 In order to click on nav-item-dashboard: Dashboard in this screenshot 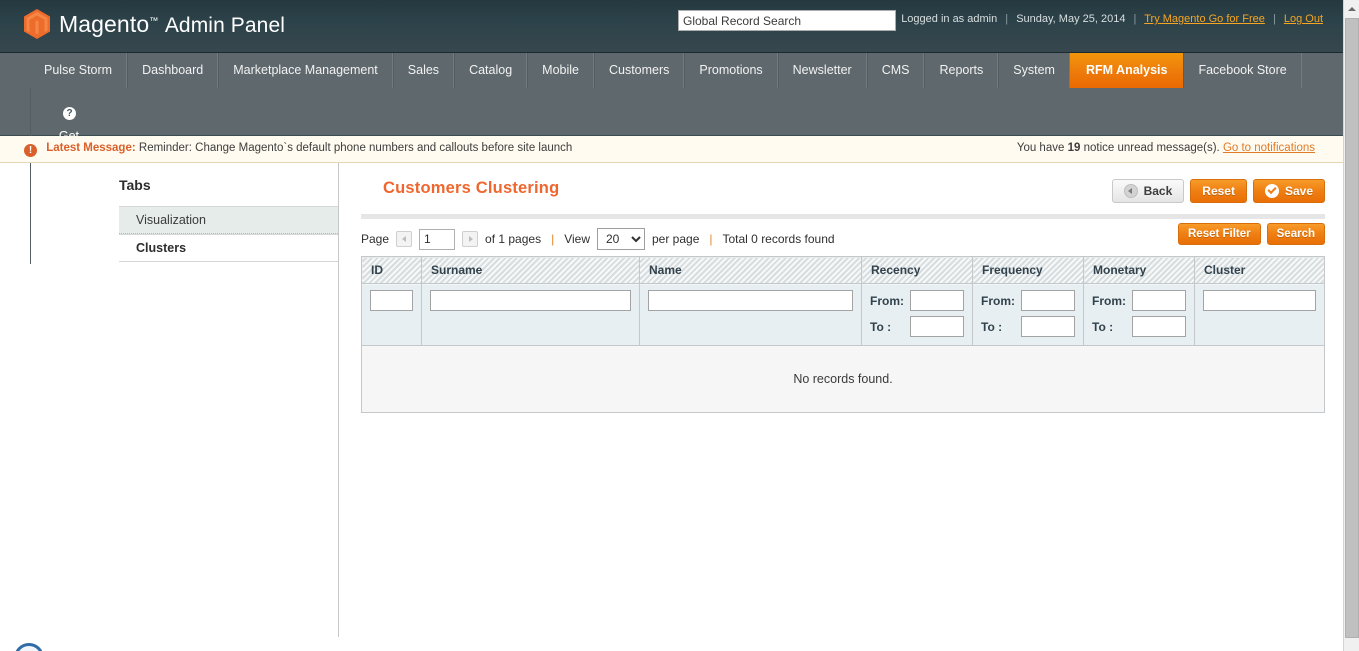, I will do `click(173, 70)`.